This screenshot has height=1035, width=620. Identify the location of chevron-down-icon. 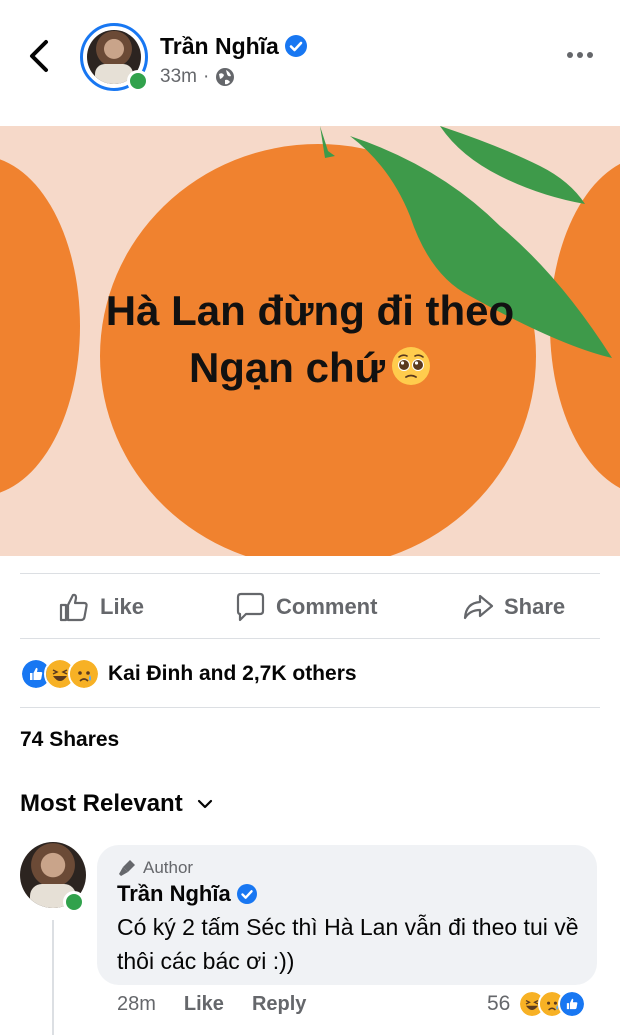
(204, 804).